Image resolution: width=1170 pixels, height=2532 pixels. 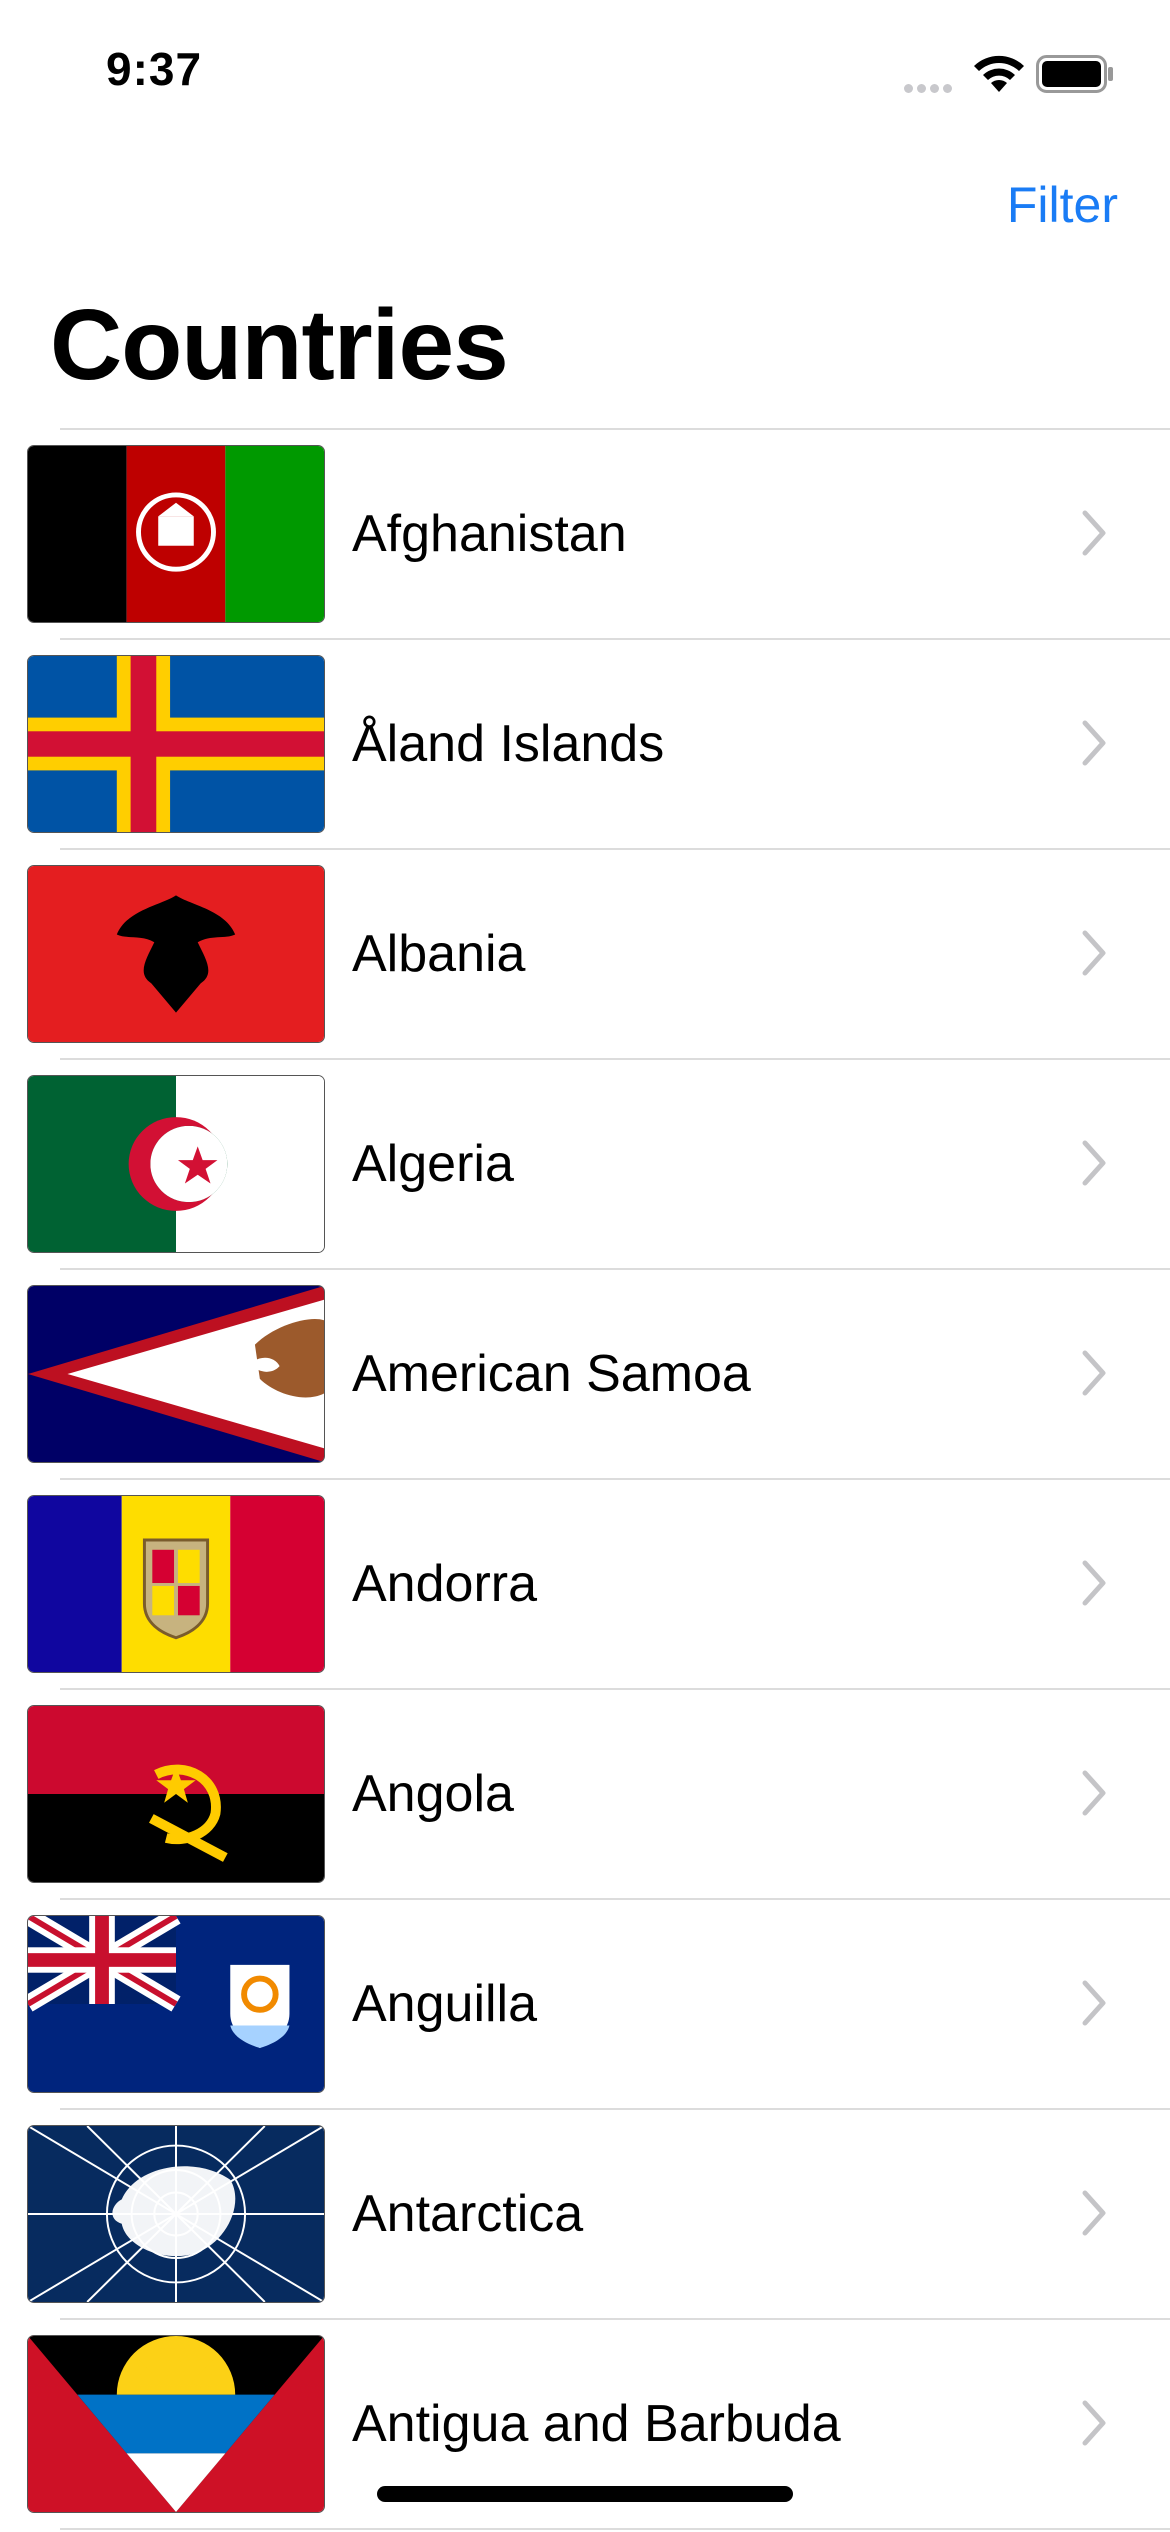 I want to click on country-row-american-samoa: American Samoa, so click(x=585, y=1374).